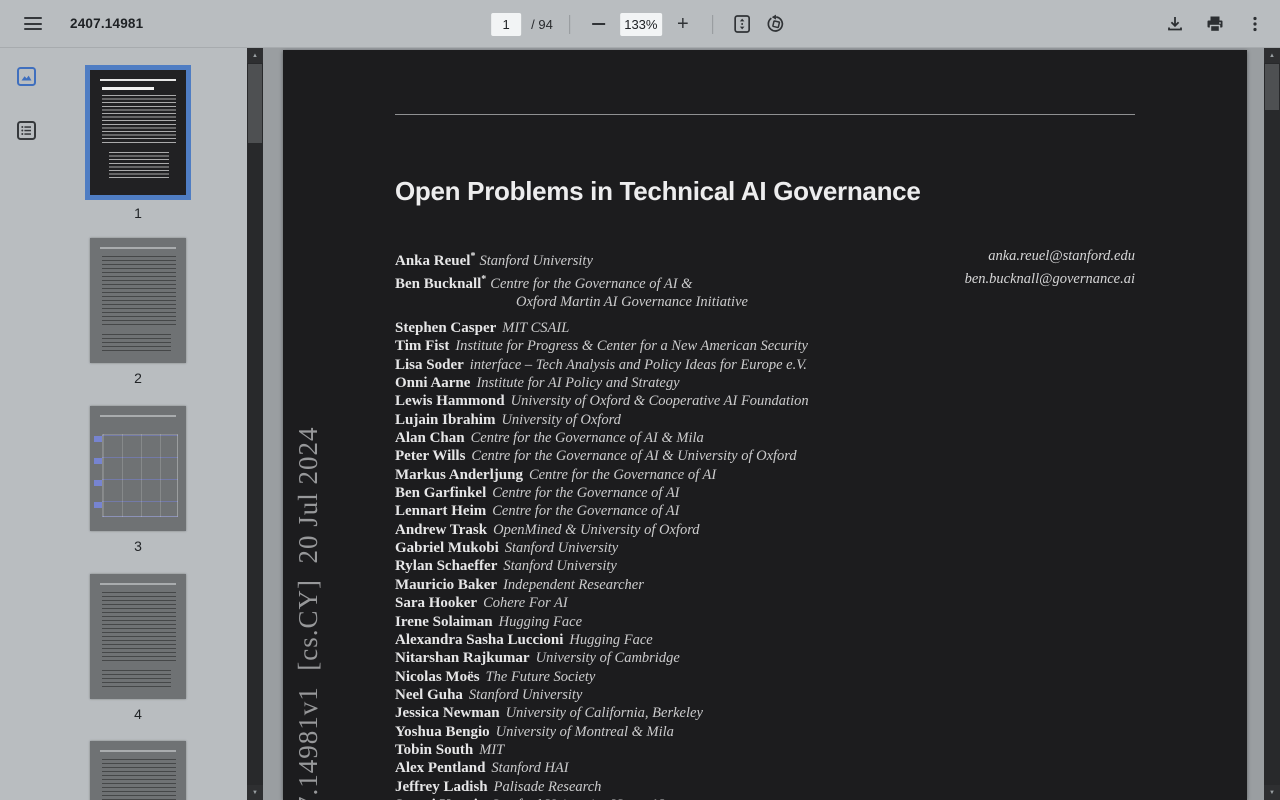  Describe the element at coordinates (435, 260) in the screenshot. I see `author-name: Anka Reuel*` at that location.